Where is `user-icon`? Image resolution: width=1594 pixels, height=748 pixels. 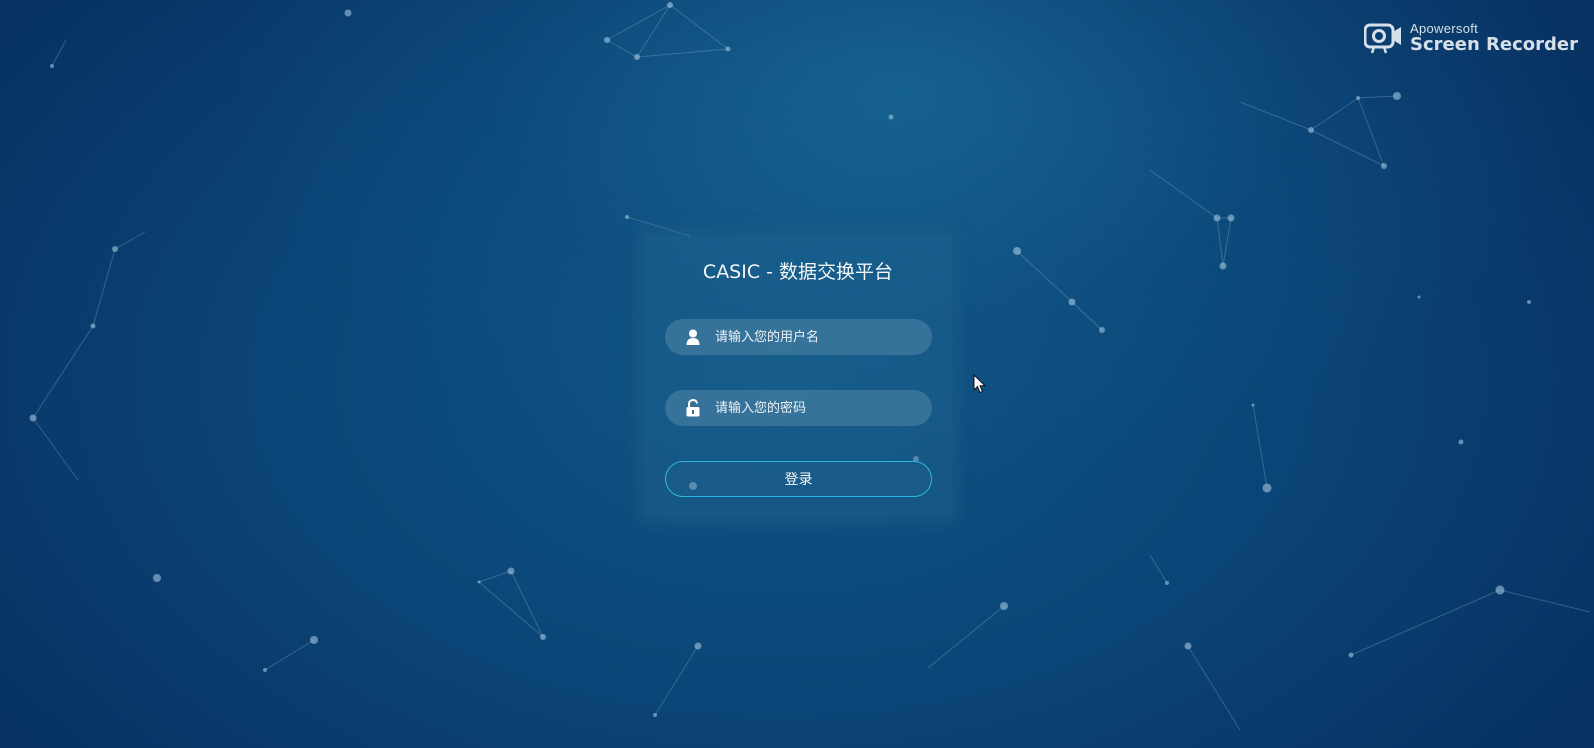 user-icon is located at coordinates (693, 337).